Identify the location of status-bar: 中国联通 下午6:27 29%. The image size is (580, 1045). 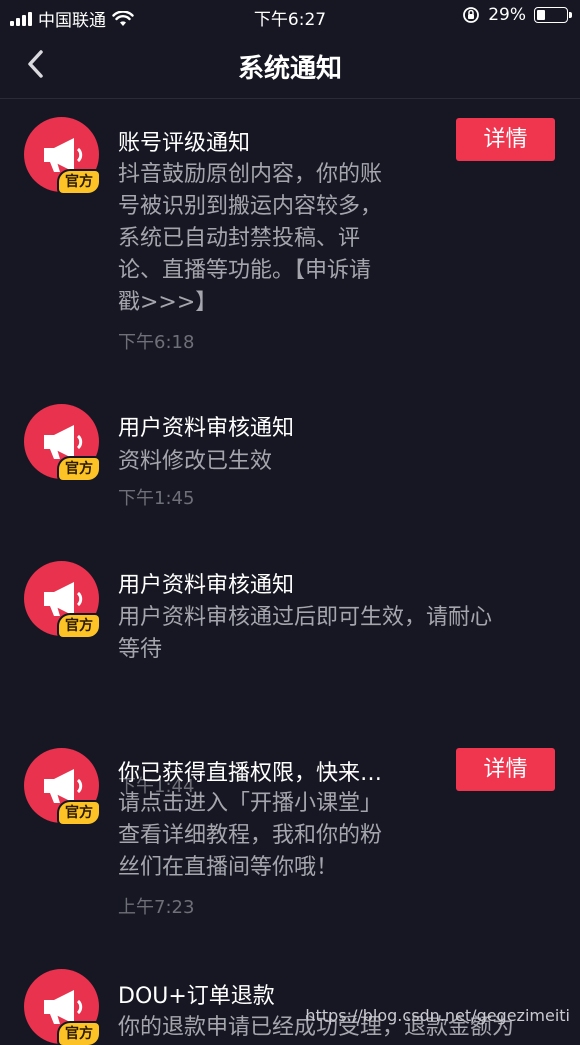
(290, 16).